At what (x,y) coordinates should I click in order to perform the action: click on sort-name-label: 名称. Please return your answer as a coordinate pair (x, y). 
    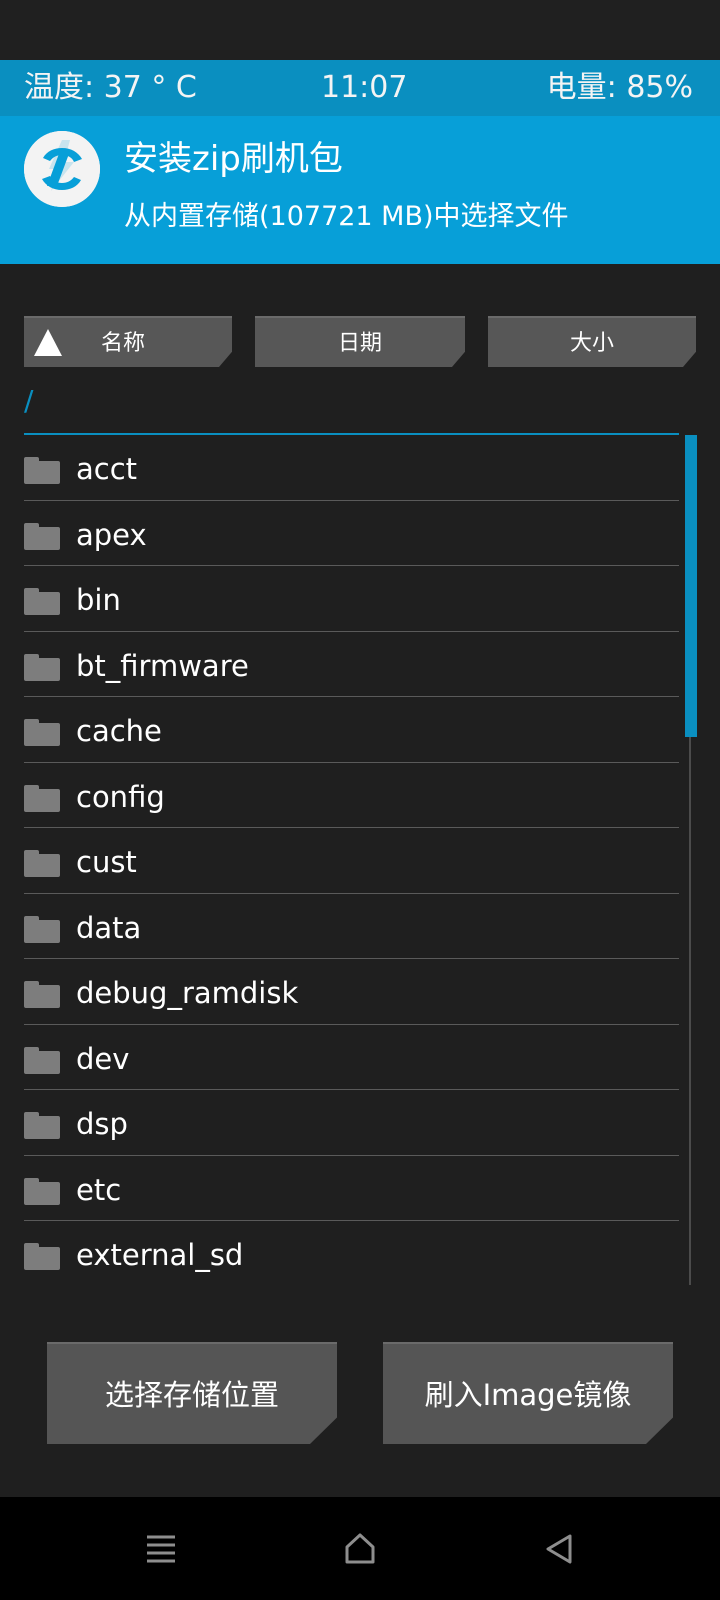
    Looking at the image, I should click on (123, 343).